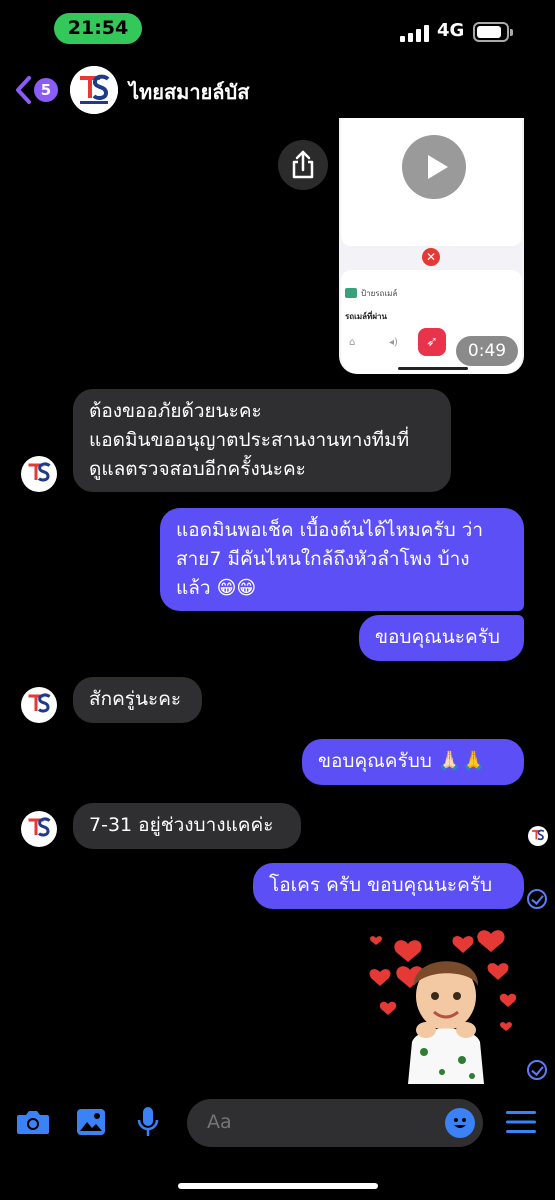 Image resolution: width=555 pixels, height=1200 pixels. What do you see at coordinates (366, 316) in the screenshot?
I see `app-subtitle: รถเมล์ที่ผ่าน` at bounding box center [366, 316].